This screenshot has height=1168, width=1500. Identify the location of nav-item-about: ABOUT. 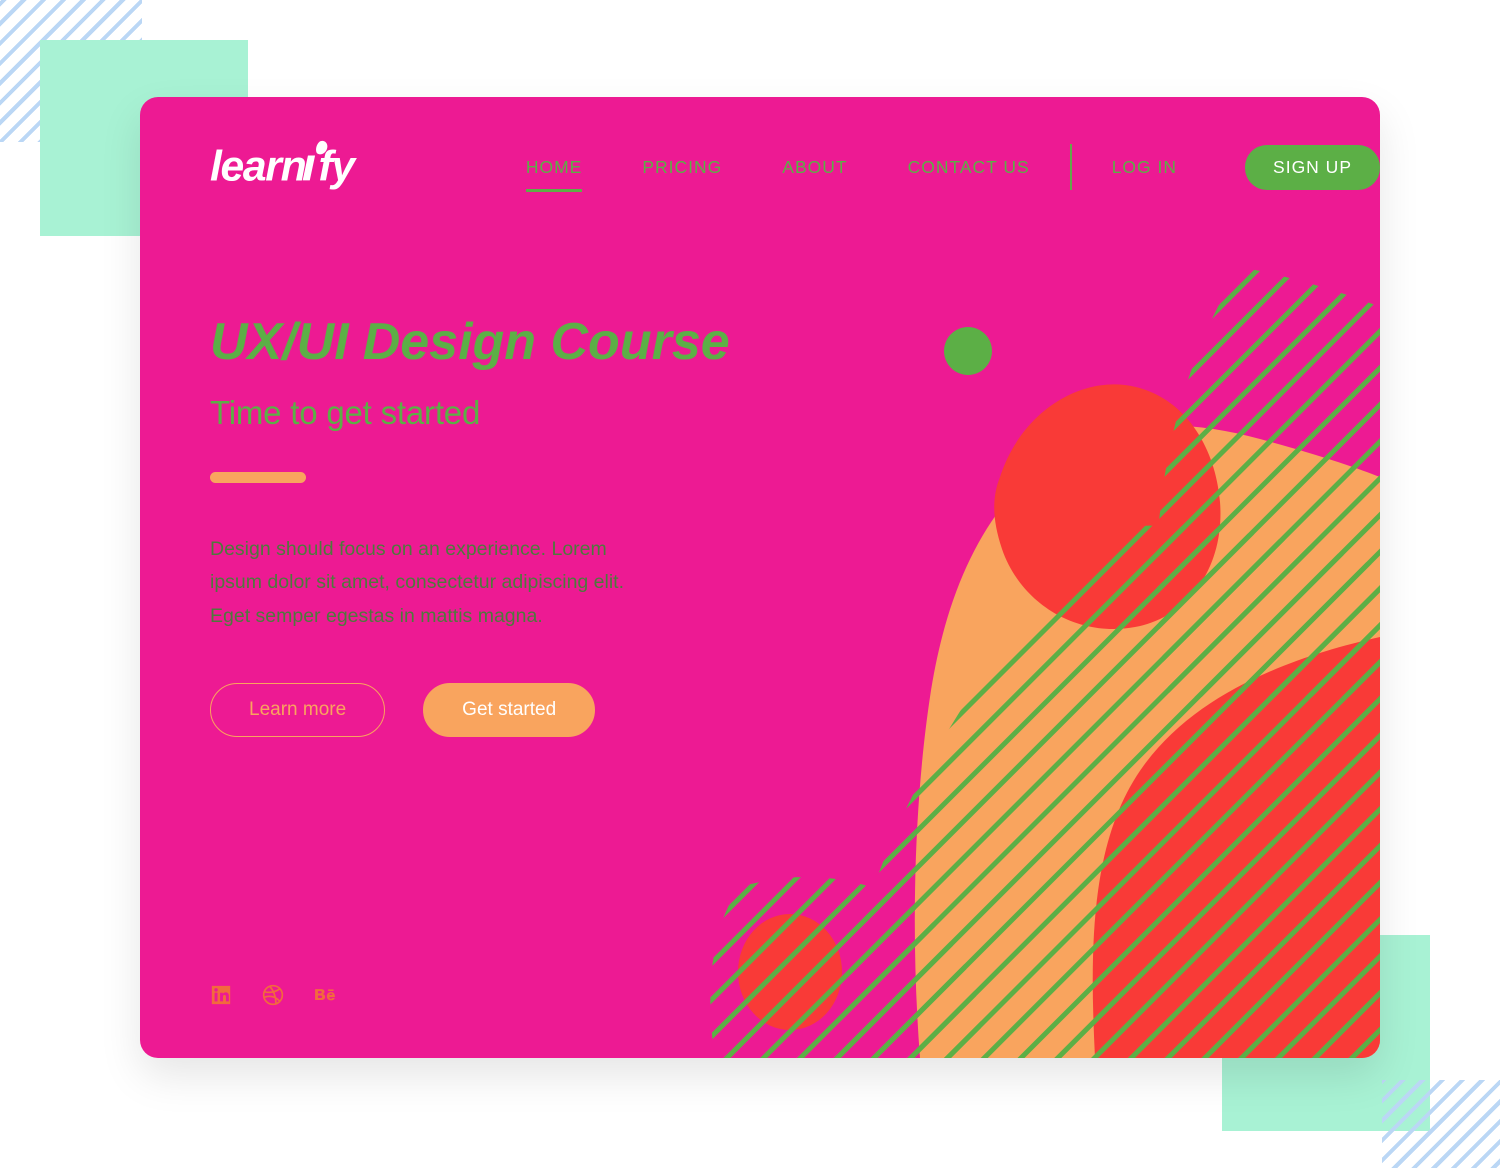
(814, 167).